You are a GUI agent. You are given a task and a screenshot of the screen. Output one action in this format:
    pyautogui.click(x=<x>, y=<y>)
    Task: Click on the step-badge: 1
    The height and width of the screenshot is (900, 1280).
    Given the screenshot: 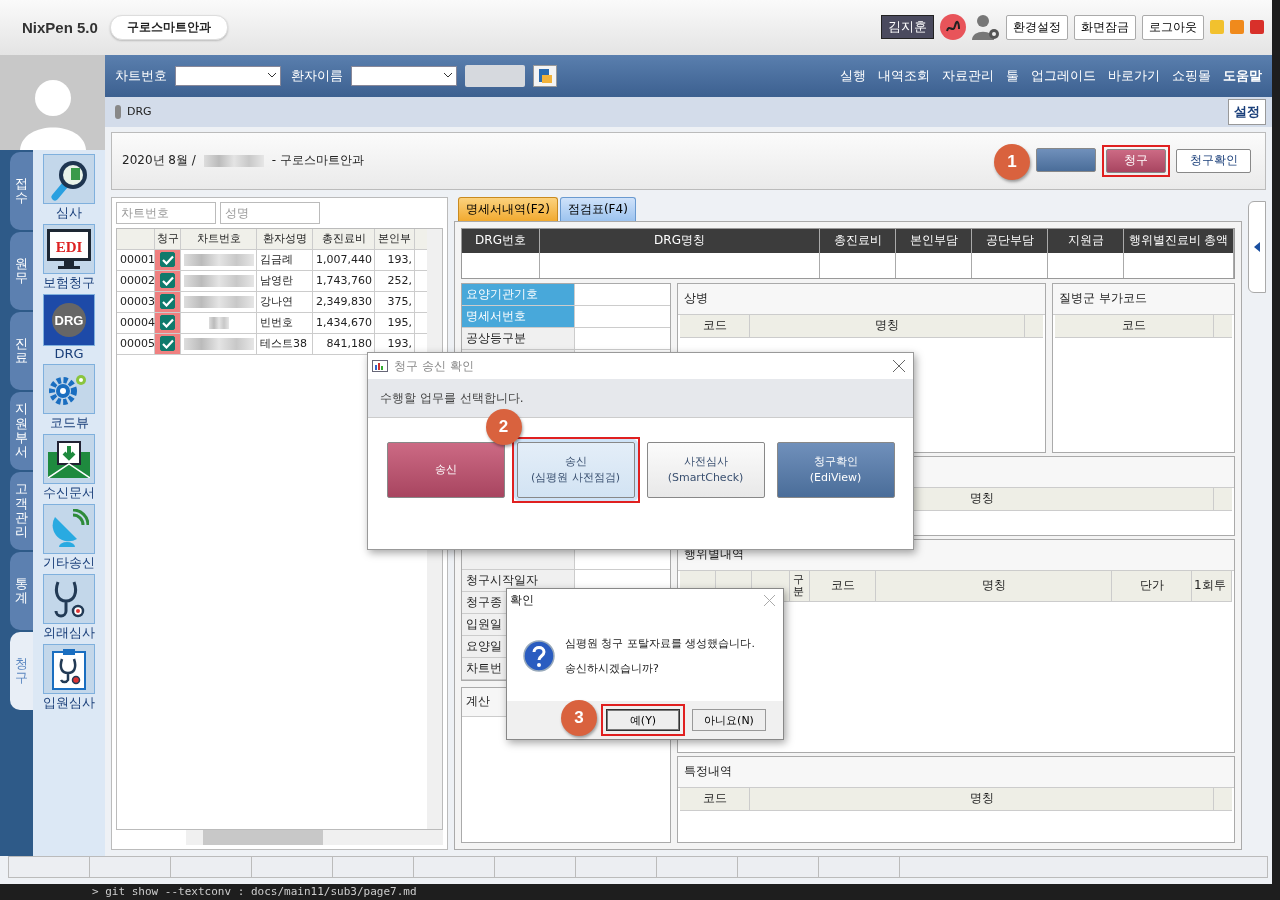 What is the action you would take?
    pyautogui.click(x=1012, y=161)
    